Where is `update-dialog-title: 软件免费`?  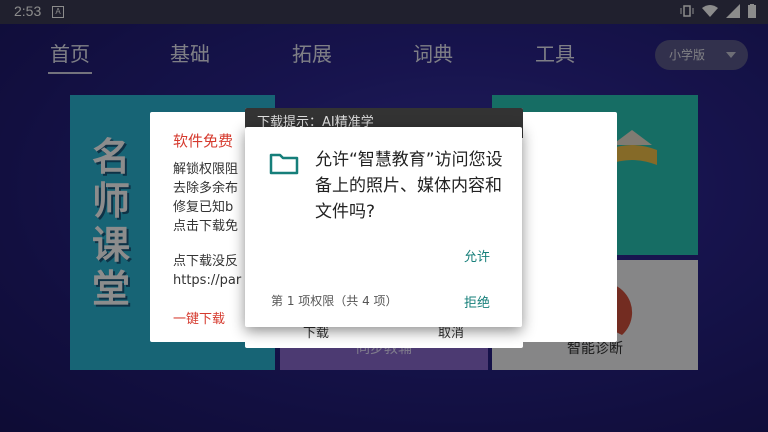
update-dialog-title: 软件免费 is located at coordinates (203, 141).